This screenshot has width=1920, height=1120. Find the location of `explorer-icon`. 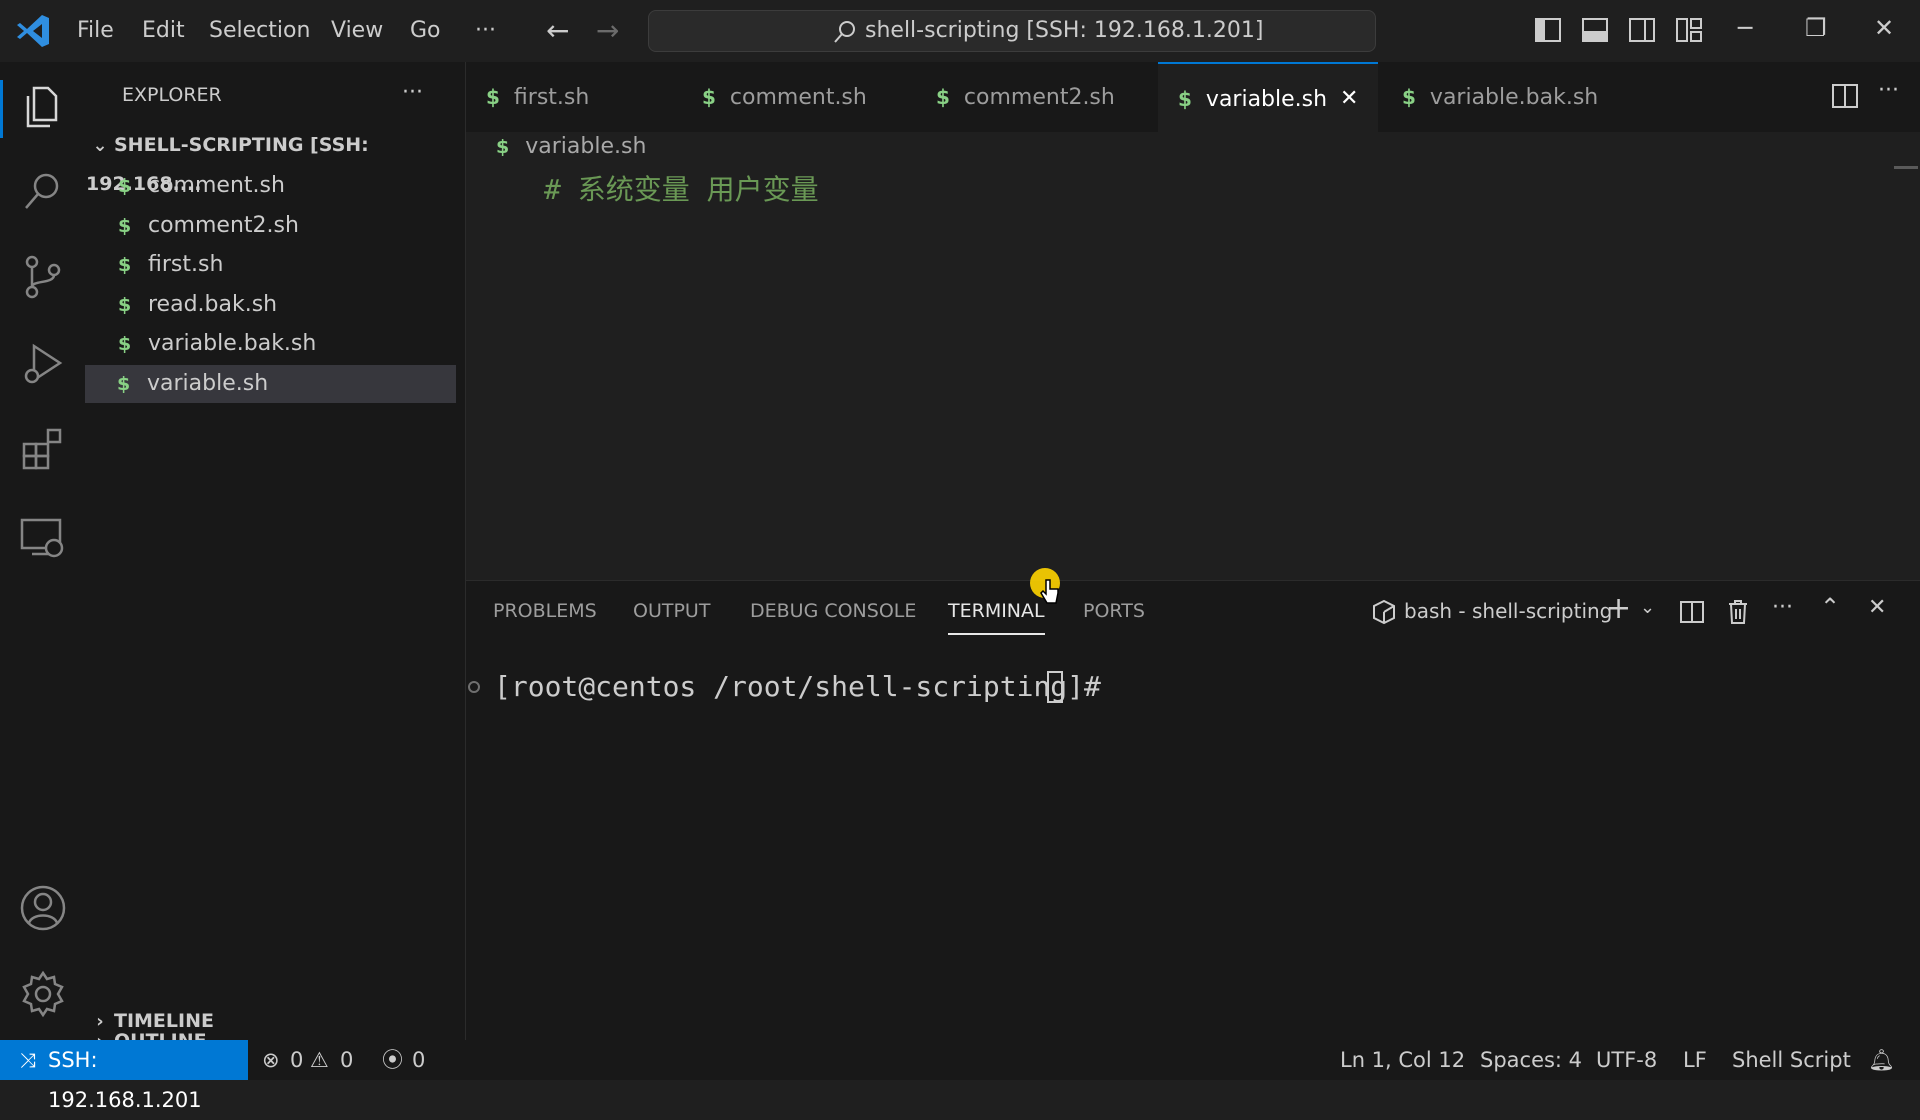

explorer-icon is located at coordinates (43, 107).